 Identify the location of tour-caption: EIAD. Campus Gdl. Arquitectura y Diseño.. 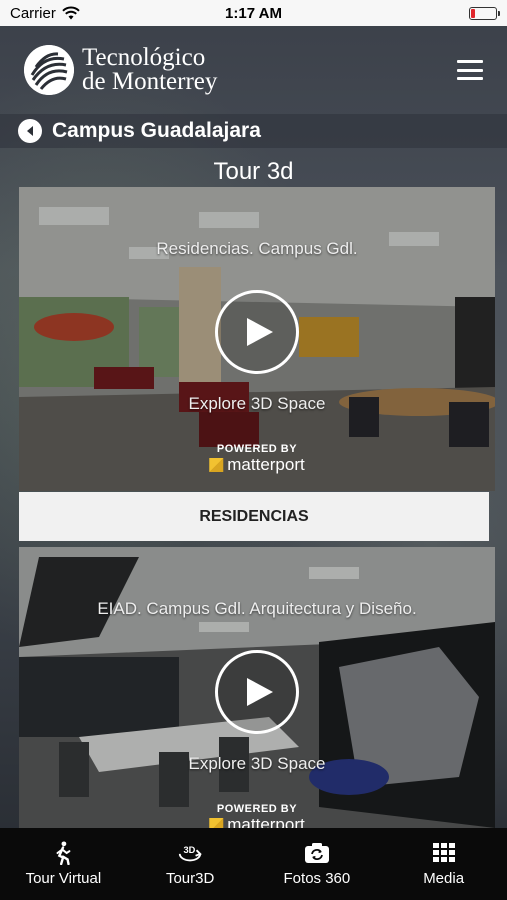
(257, 608).